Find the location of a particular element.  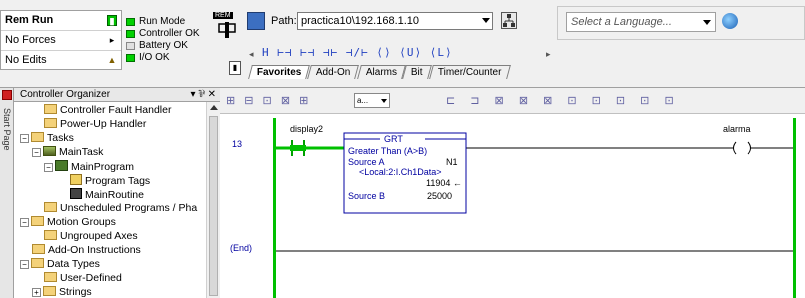

edits-lock-icon: ▲ is located at coordinates (112, 60).